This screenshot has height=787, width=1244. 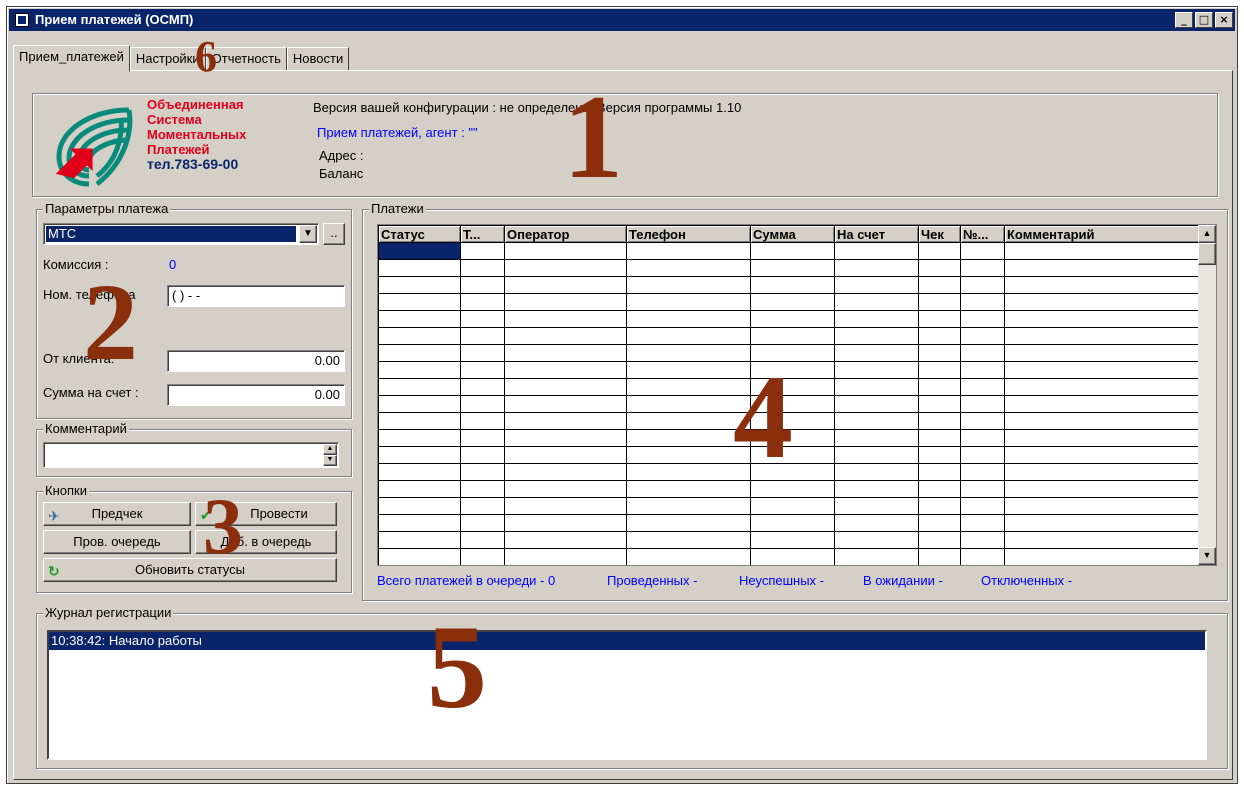 I want to click on to-account-input: 0.00, so click(x=256, y=395).